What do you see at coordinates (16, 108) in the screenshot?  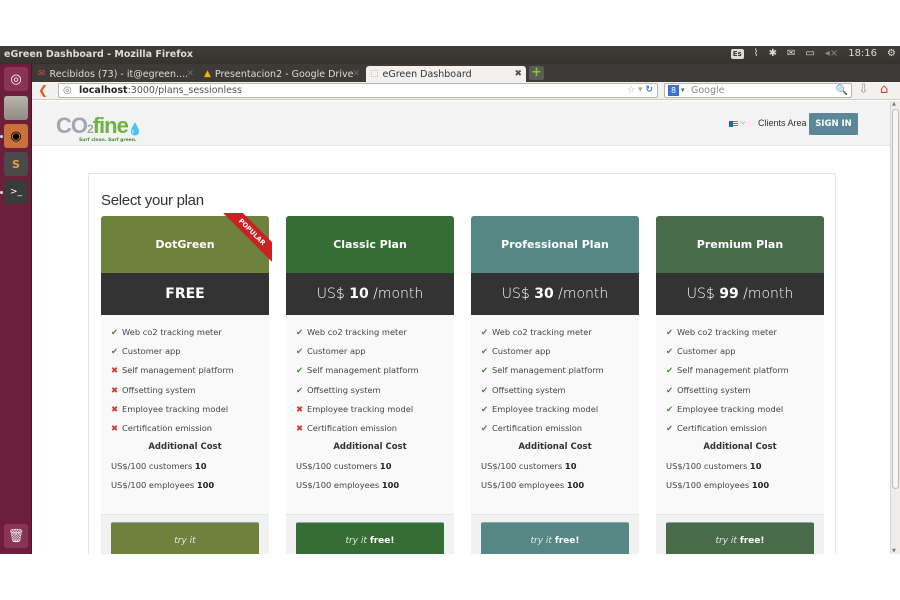 I see `files-icon` at bounding box center [16, 108].